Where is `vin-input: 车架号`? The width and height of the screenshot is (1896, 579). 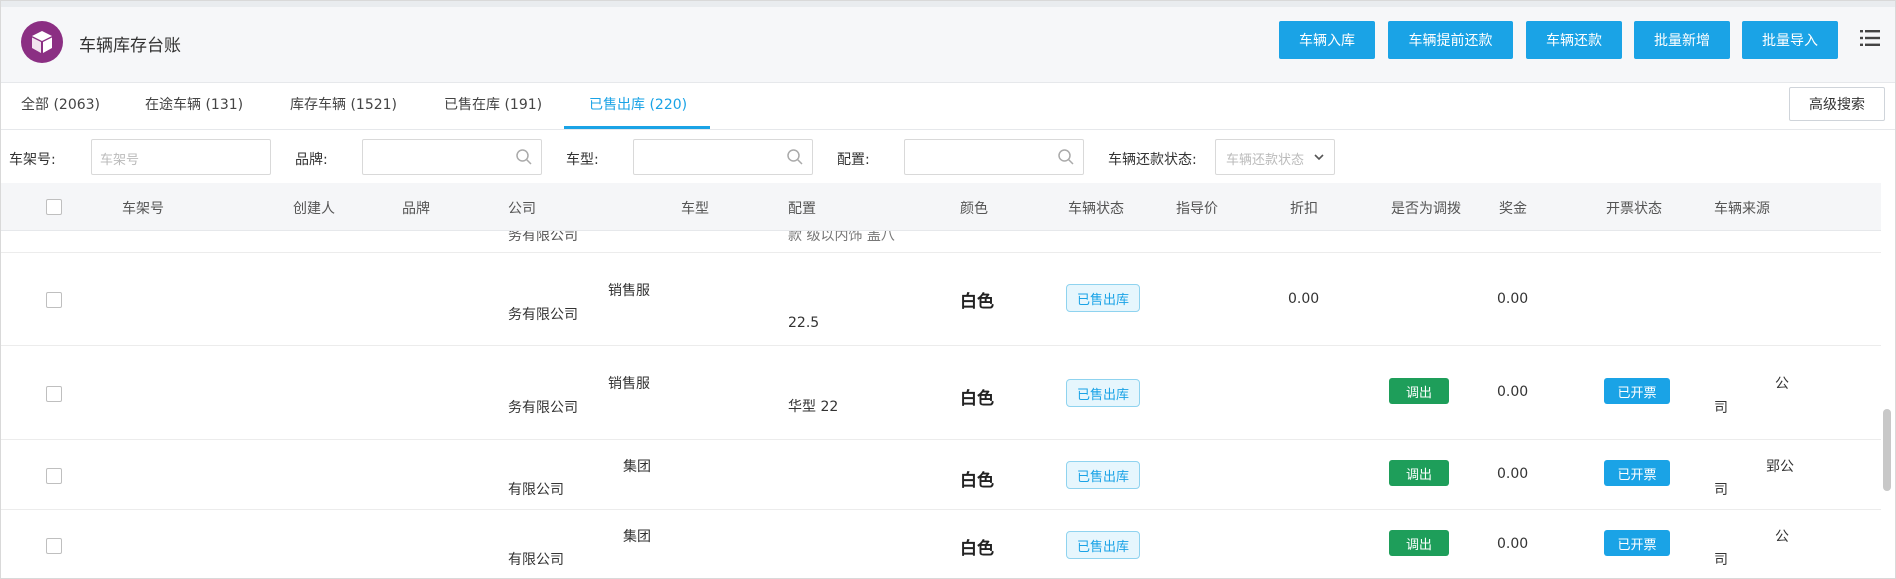
vin-input: 车架号 is located at coordinates (181, 157).